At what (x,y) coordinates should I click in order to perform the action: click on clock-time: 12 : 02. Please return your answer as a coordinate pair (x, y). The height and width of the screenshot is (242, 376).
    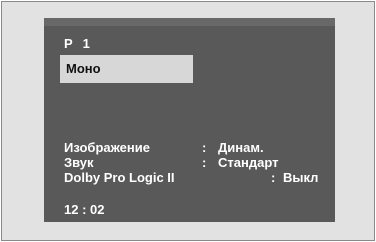
    Looking at the image, I should click on (84, 209).